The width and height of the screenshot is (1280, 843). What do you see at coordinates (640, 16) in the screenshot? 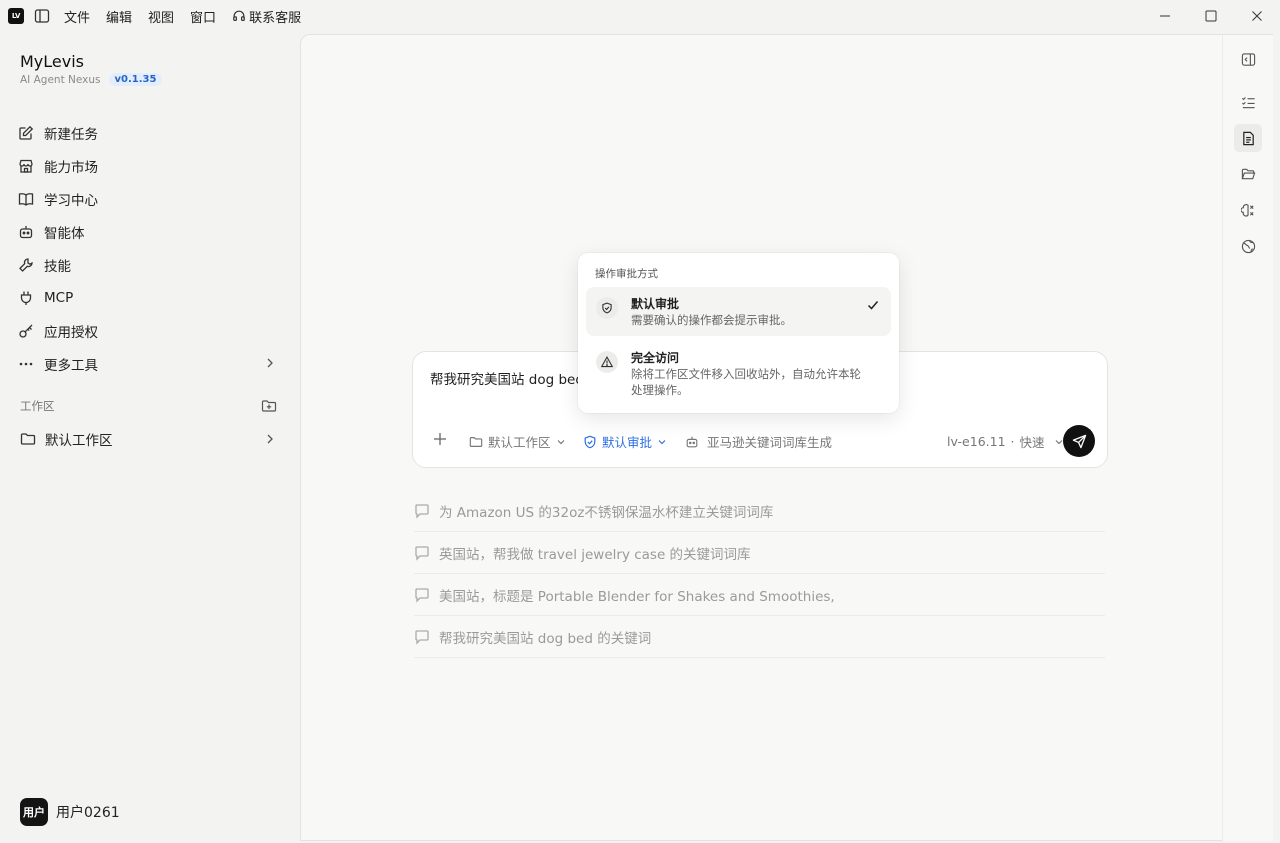
I see `title-bar: LV 文件 编辑 视图 窗口 联系客服` at bounding box center [640, 16].